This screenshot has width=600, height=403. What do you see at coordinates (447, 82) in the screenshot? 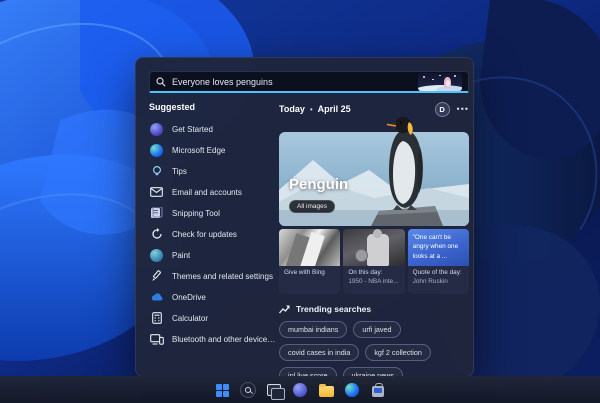
I see `mini-penguin-icon` at bounding box center [447, 82].